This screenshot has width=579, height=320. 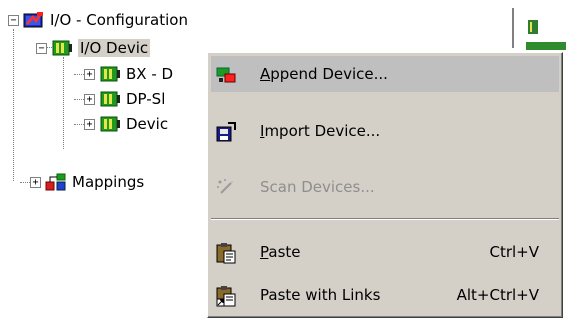 I want to click on tree-item-label: Devic, so click(x=147, y=124).